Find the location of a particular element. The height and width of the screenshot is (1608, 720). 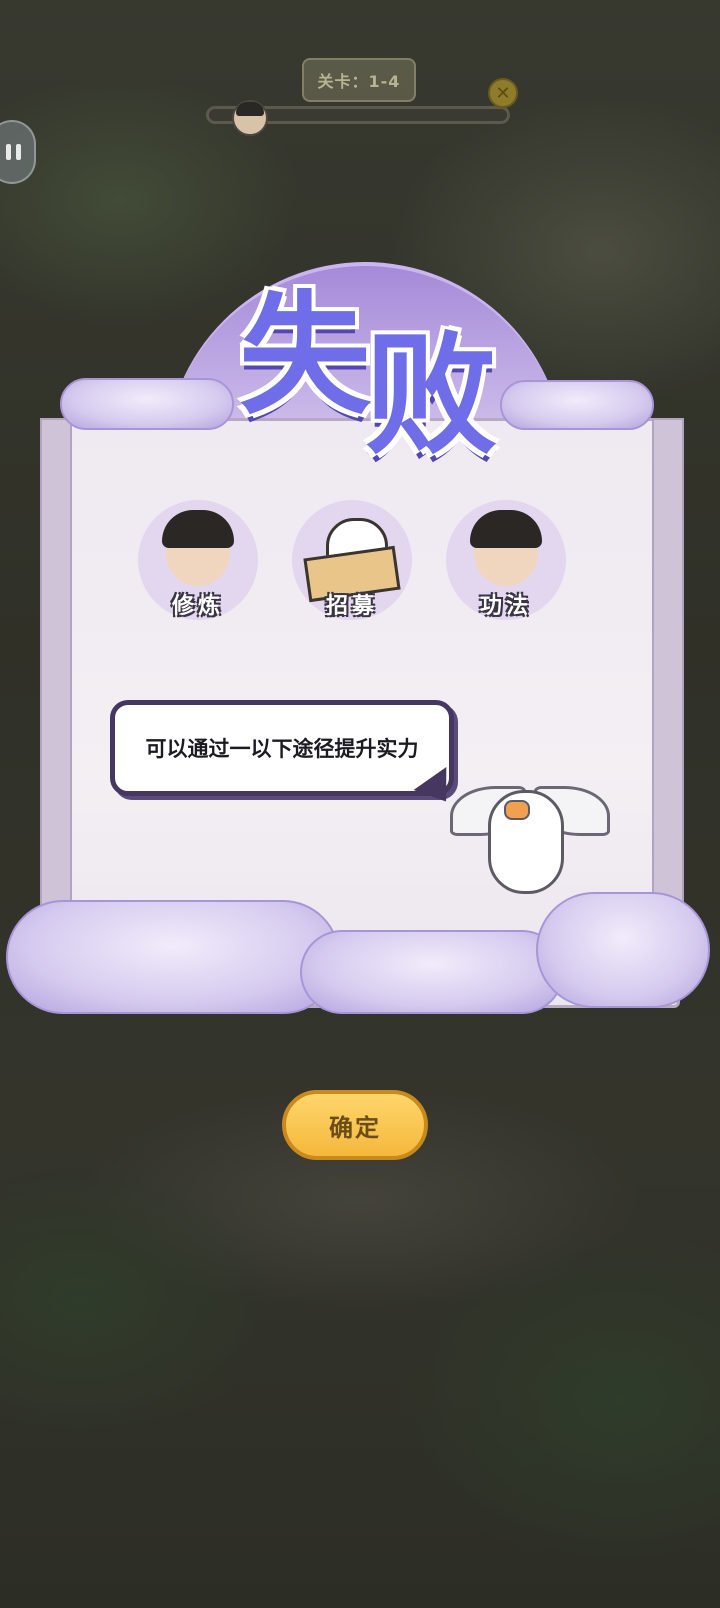

title-char-1: 失 is located at coordinates (305, 356).